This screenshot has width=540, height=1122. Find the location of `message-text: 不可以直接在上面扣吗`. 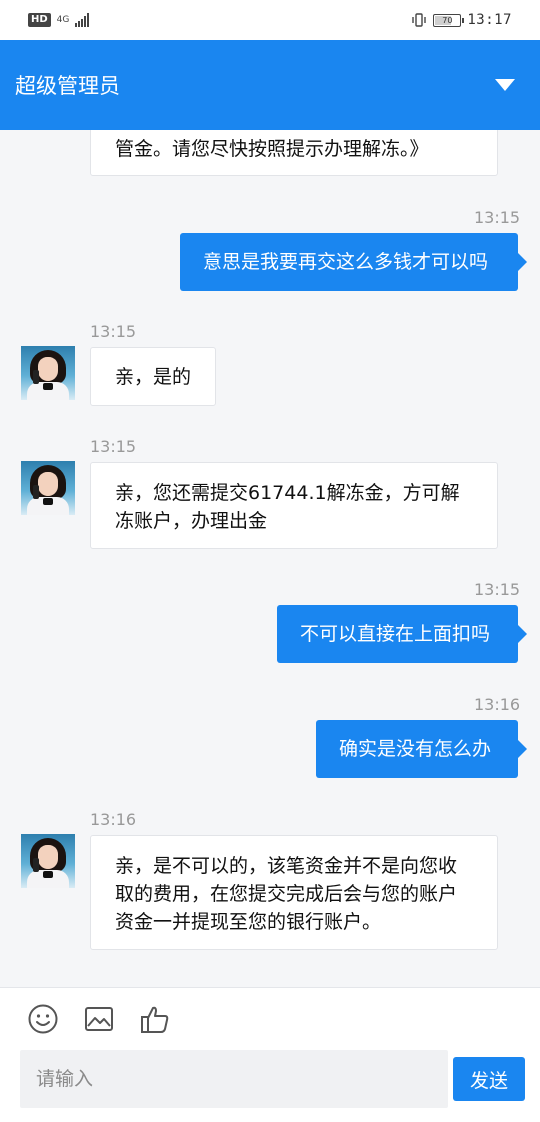

message-text: 不可以直接在上面扣吗 is located at coordinates (395, 634).